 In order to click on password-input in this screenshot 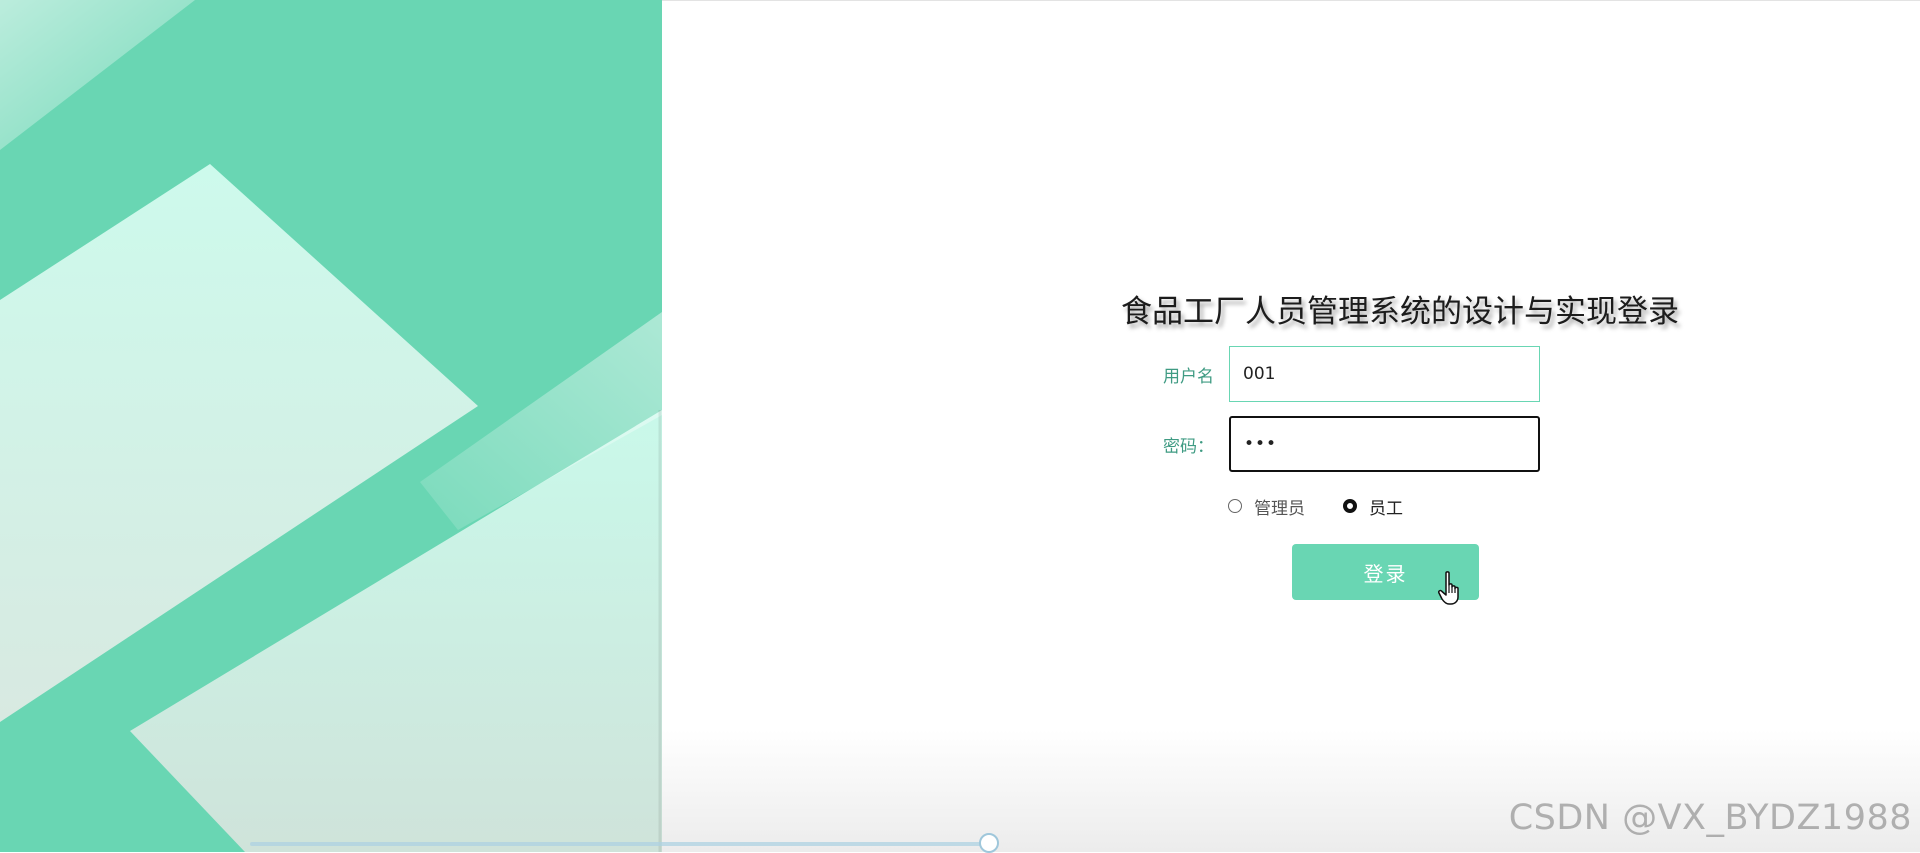, I will do `click(1384, 444)`.